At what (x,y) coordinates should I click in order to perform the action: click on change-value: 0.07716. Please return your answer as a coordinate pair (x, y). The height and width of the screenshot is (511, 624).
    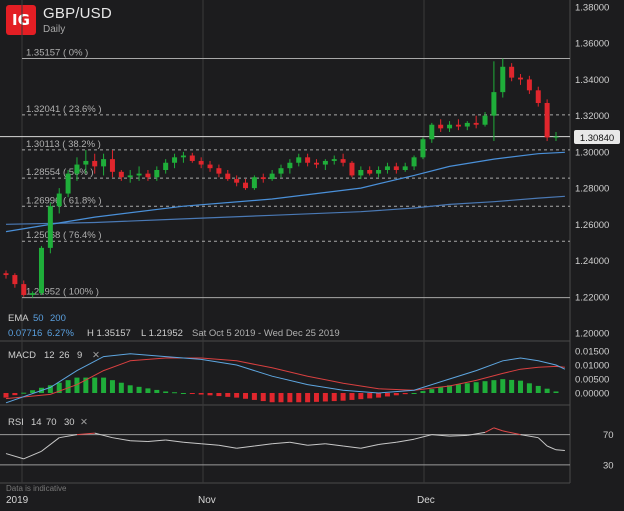
    Looking at the image, I should click on (25, 333).